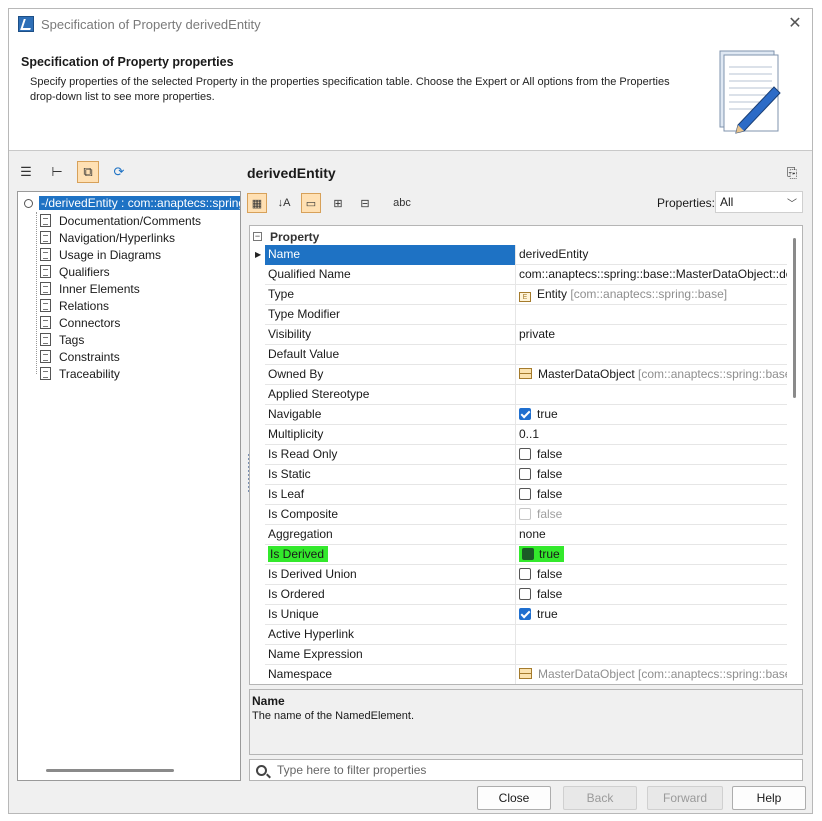 The width and height of the screenshot is (822, 821). I want to click on table-row: Is Composite false, so click(526, 515).